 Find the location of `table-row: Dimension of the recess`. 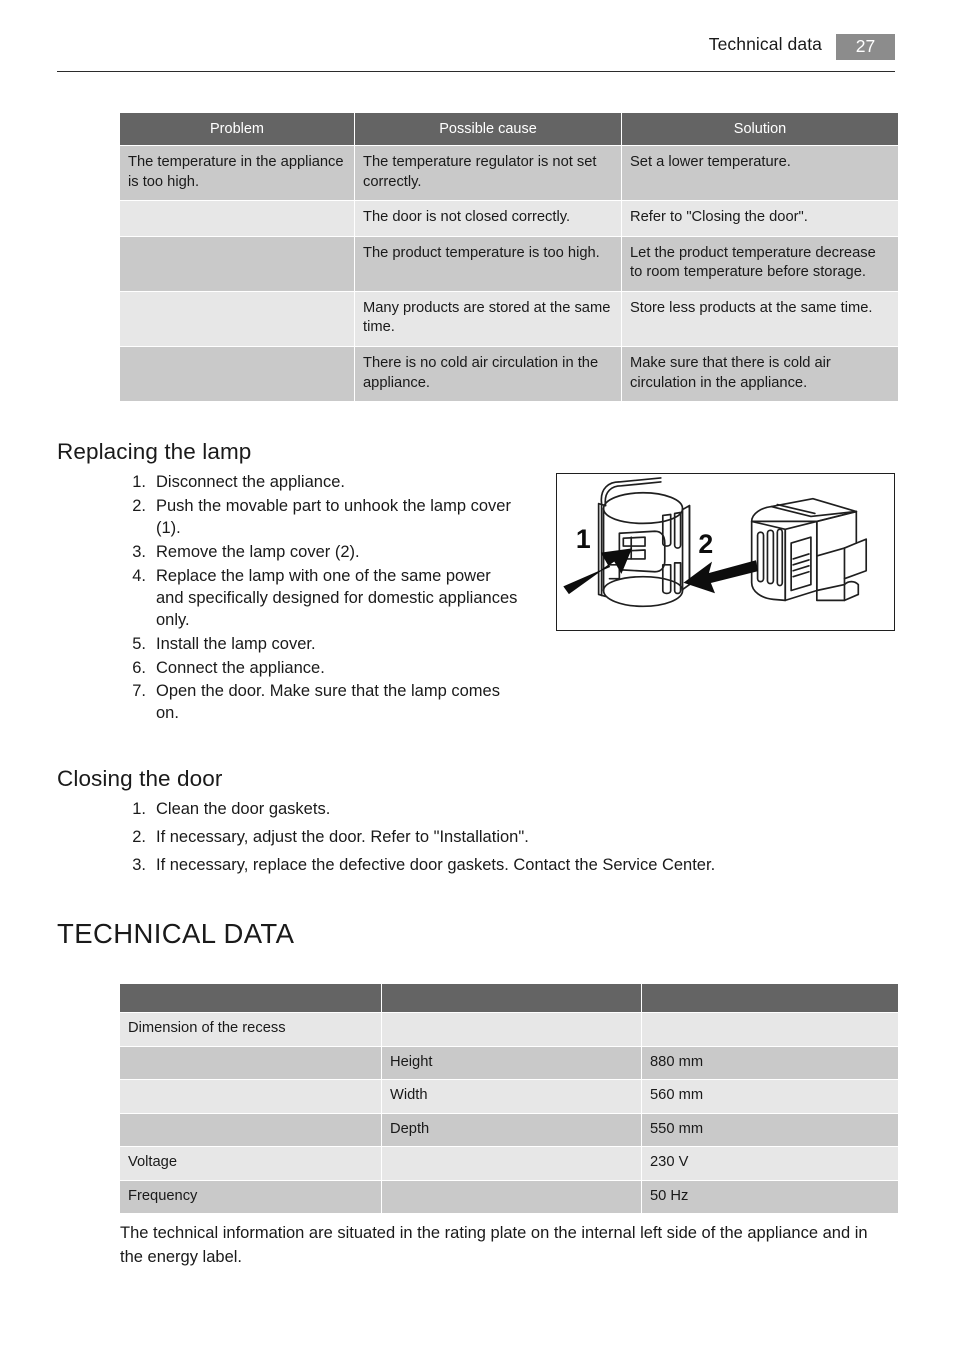

table-row: Dimension of the recess is located at coordinates (509, 1029).